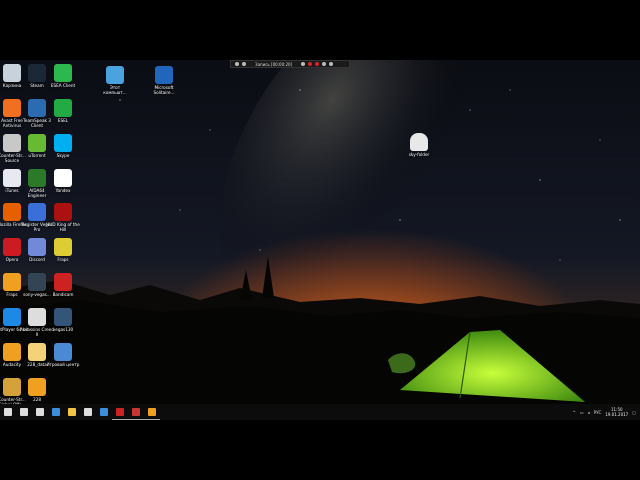 This screenshot has height=480, width=640. Describe the element at coordinates (63, 317) in the screenshot. I see `vegas130-icon` at that location.